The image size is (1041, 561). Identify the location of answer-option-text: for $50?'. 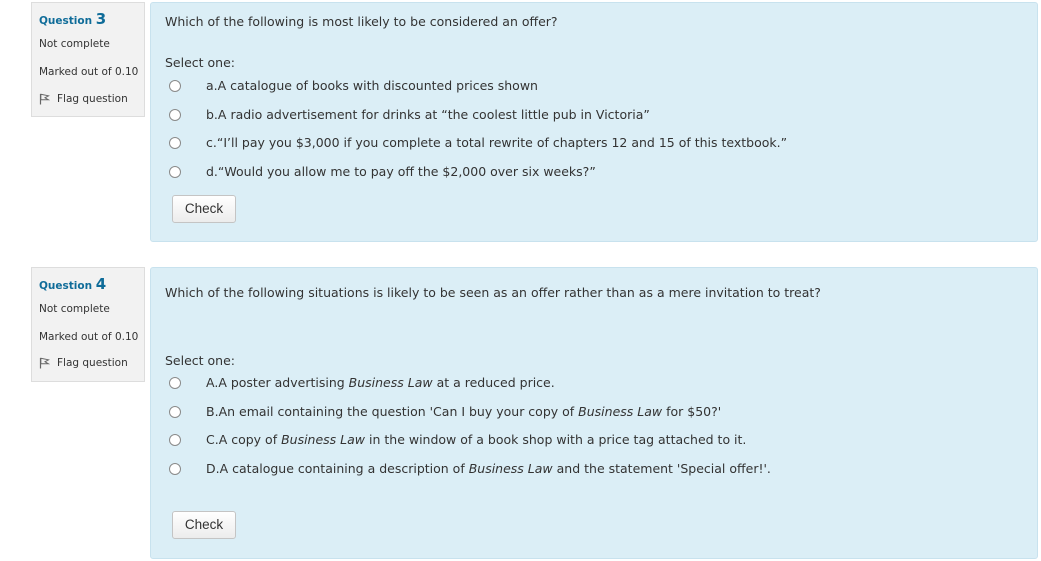
(692, 411).